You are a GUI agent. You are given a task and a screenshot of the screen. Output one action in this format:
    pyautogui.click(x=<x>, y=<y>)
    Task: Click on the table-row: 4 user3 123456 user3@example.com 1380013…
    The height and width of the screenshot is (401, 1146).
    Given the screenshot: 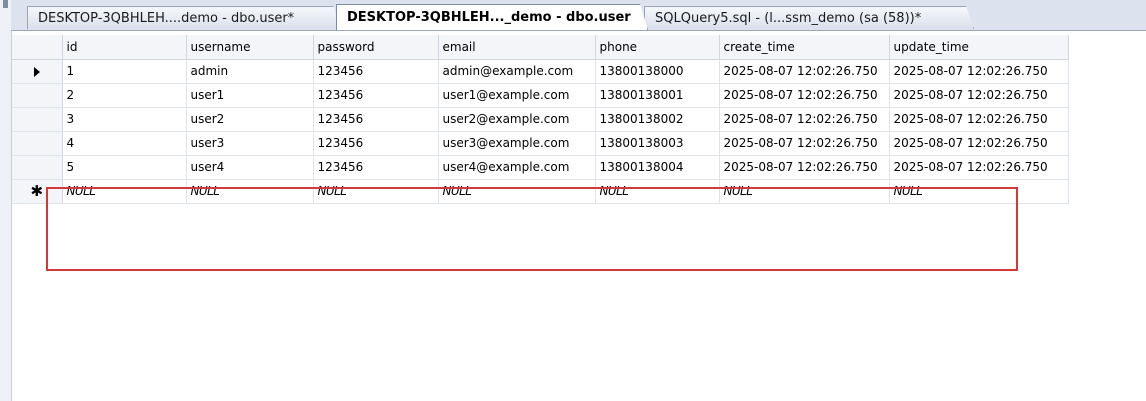 What is the action you would take?
    pyautogui.click(x=540, y=143)
    